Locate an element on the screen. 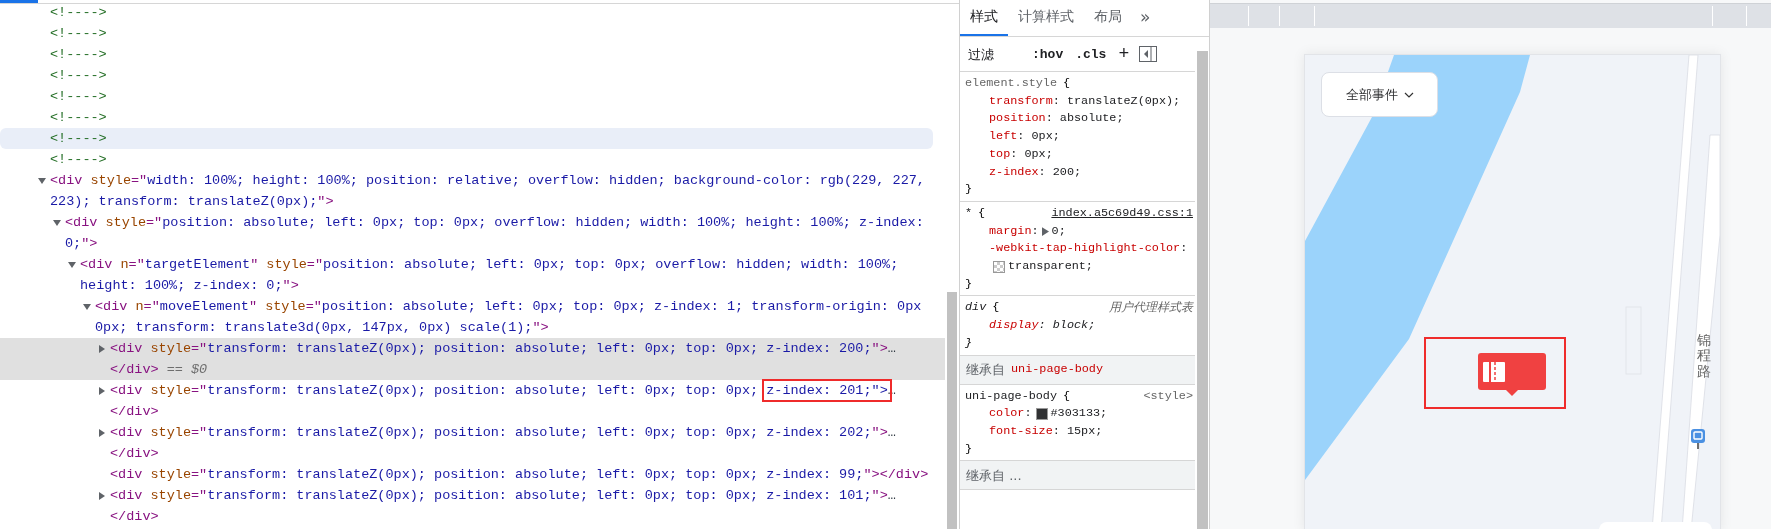 This screenshot has width=1771, height=529. panel-tab-indicator is located at coordinates (19, 1).